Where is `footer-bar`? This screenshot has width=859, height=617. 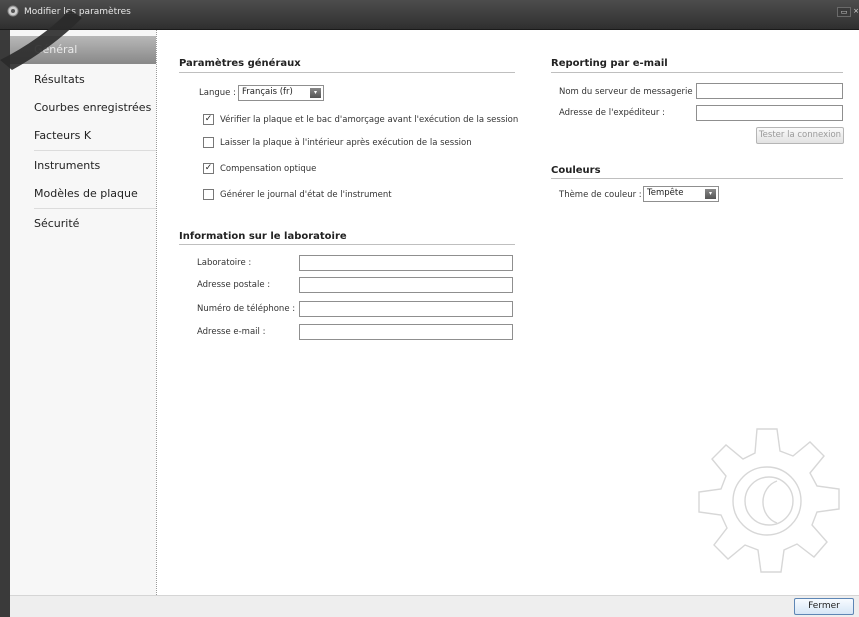 footer-bar is located at coordinates (434, 606).